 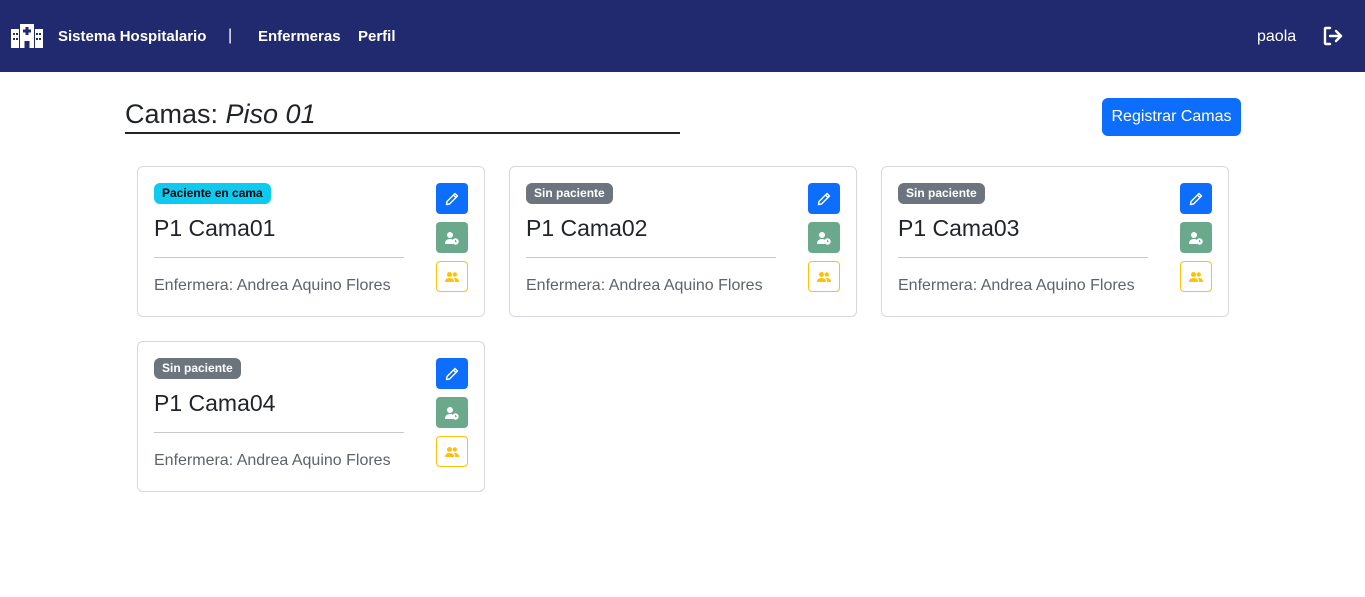 What do you see at coordinates (1277, 36) in the screenshot?
I see `user-name: paola` at bounding box center [1277, 36].